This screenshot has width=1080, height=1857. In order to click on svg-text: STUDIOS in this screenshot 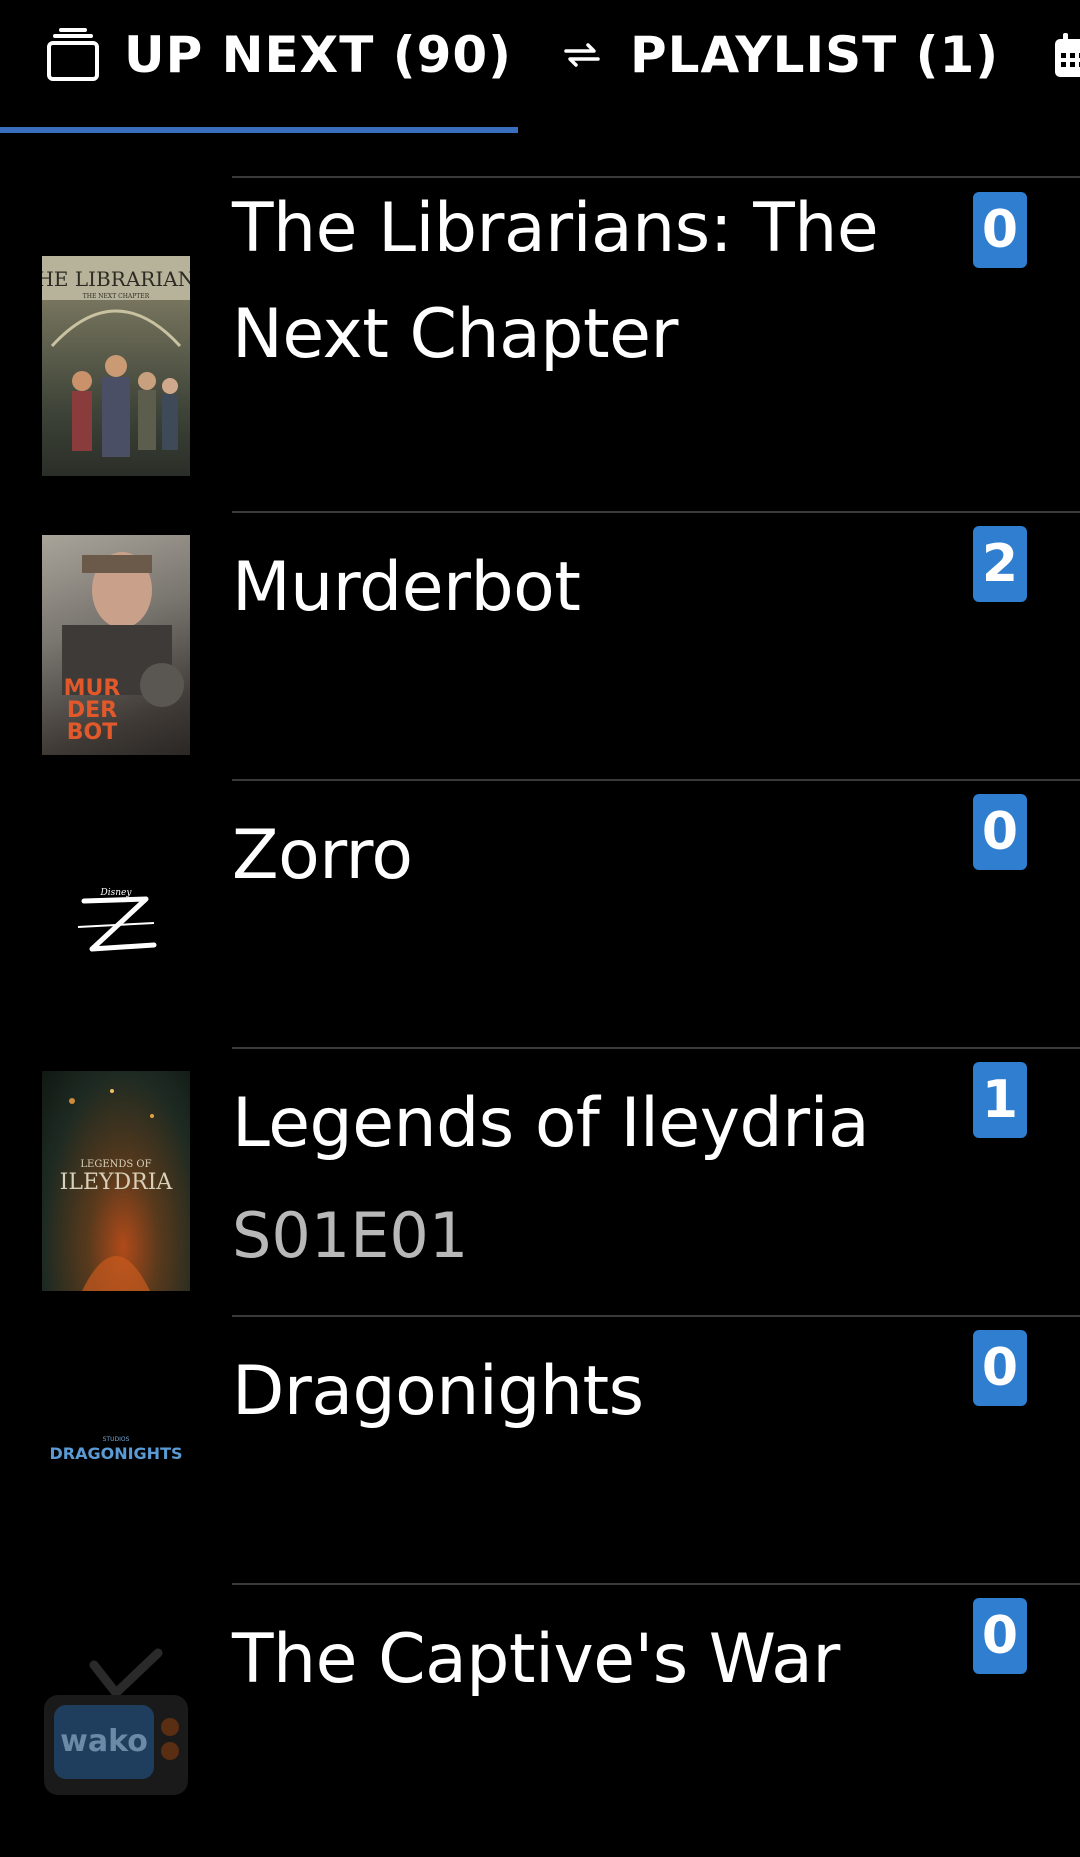, I will do `click(116, 1439)`.